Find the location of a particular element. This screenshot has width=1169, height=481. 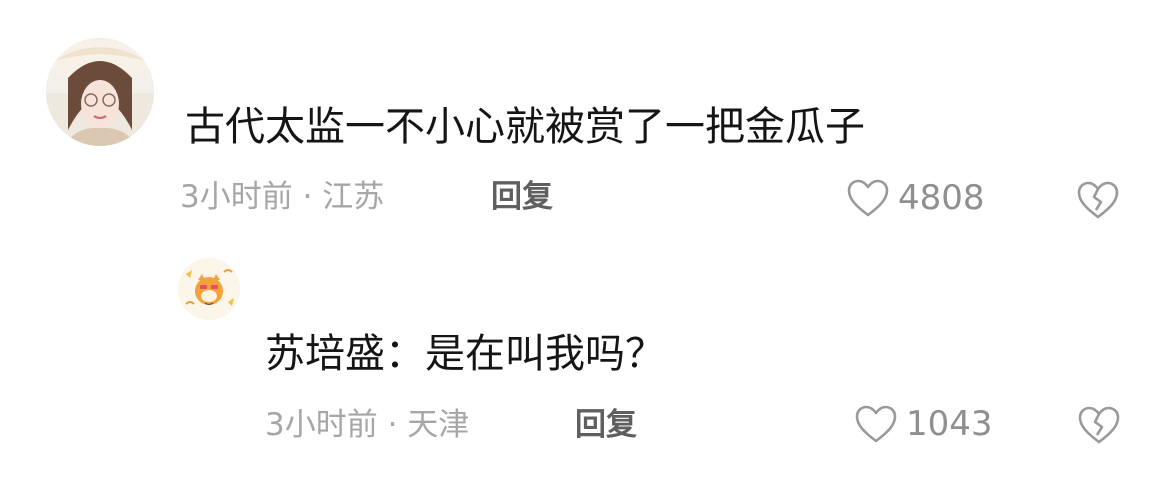

user-avatar is located at coordinates (100, 92).